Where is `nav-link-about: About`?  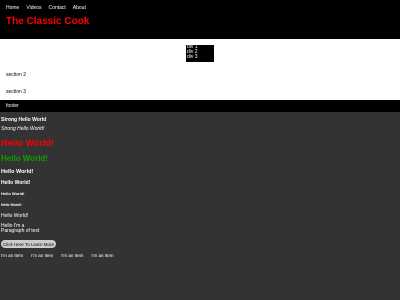 nav-link-about: About is located at coordinates (79, 8).